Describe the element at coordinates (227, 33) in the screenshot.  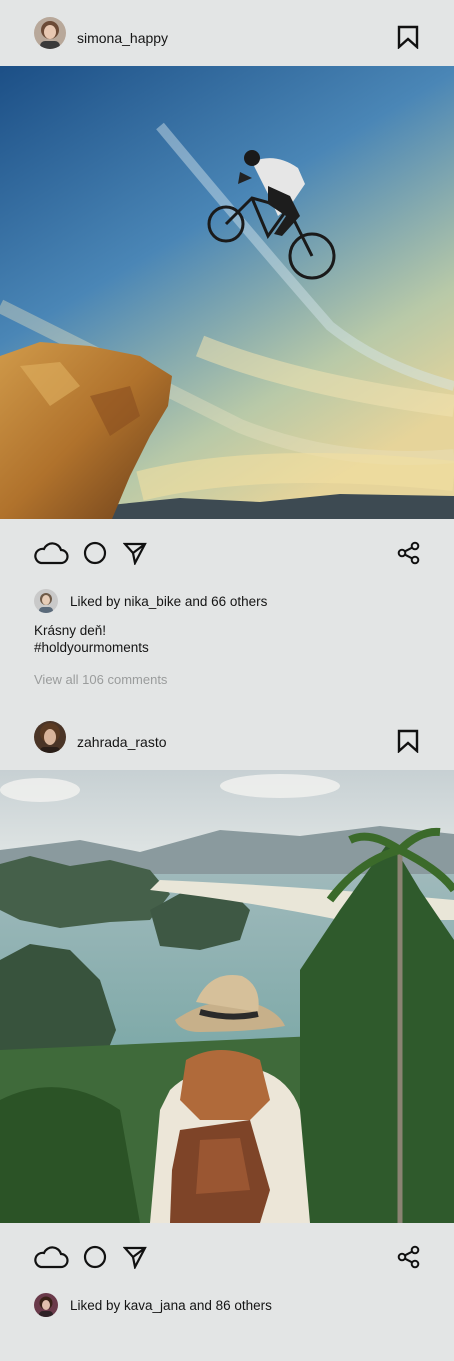
I see `post-header: simona_happy` at that location.